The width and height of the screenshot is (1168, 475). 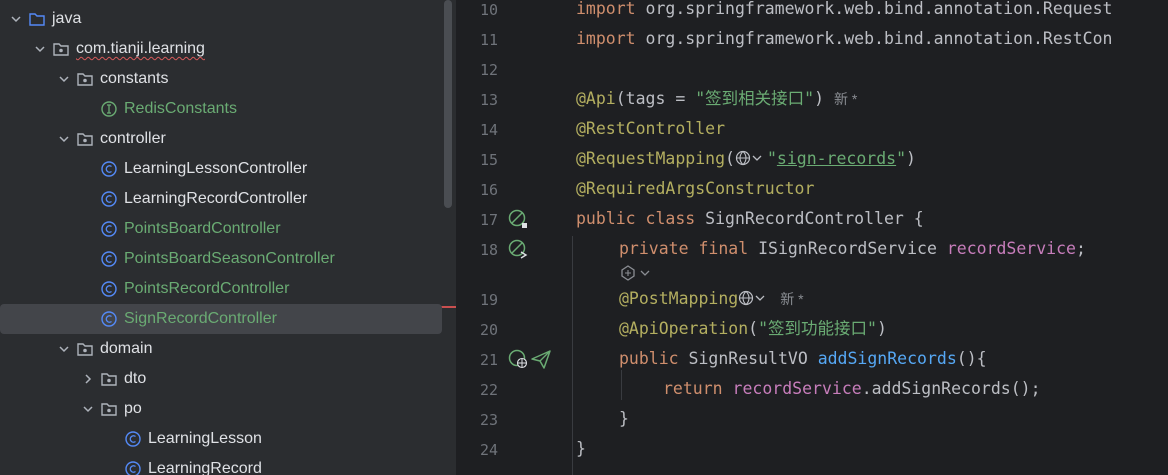 What do you see at coordinates (88, 379) in the screenshot?
I see `chevron-right-icon` at bounding box center [88, 379].